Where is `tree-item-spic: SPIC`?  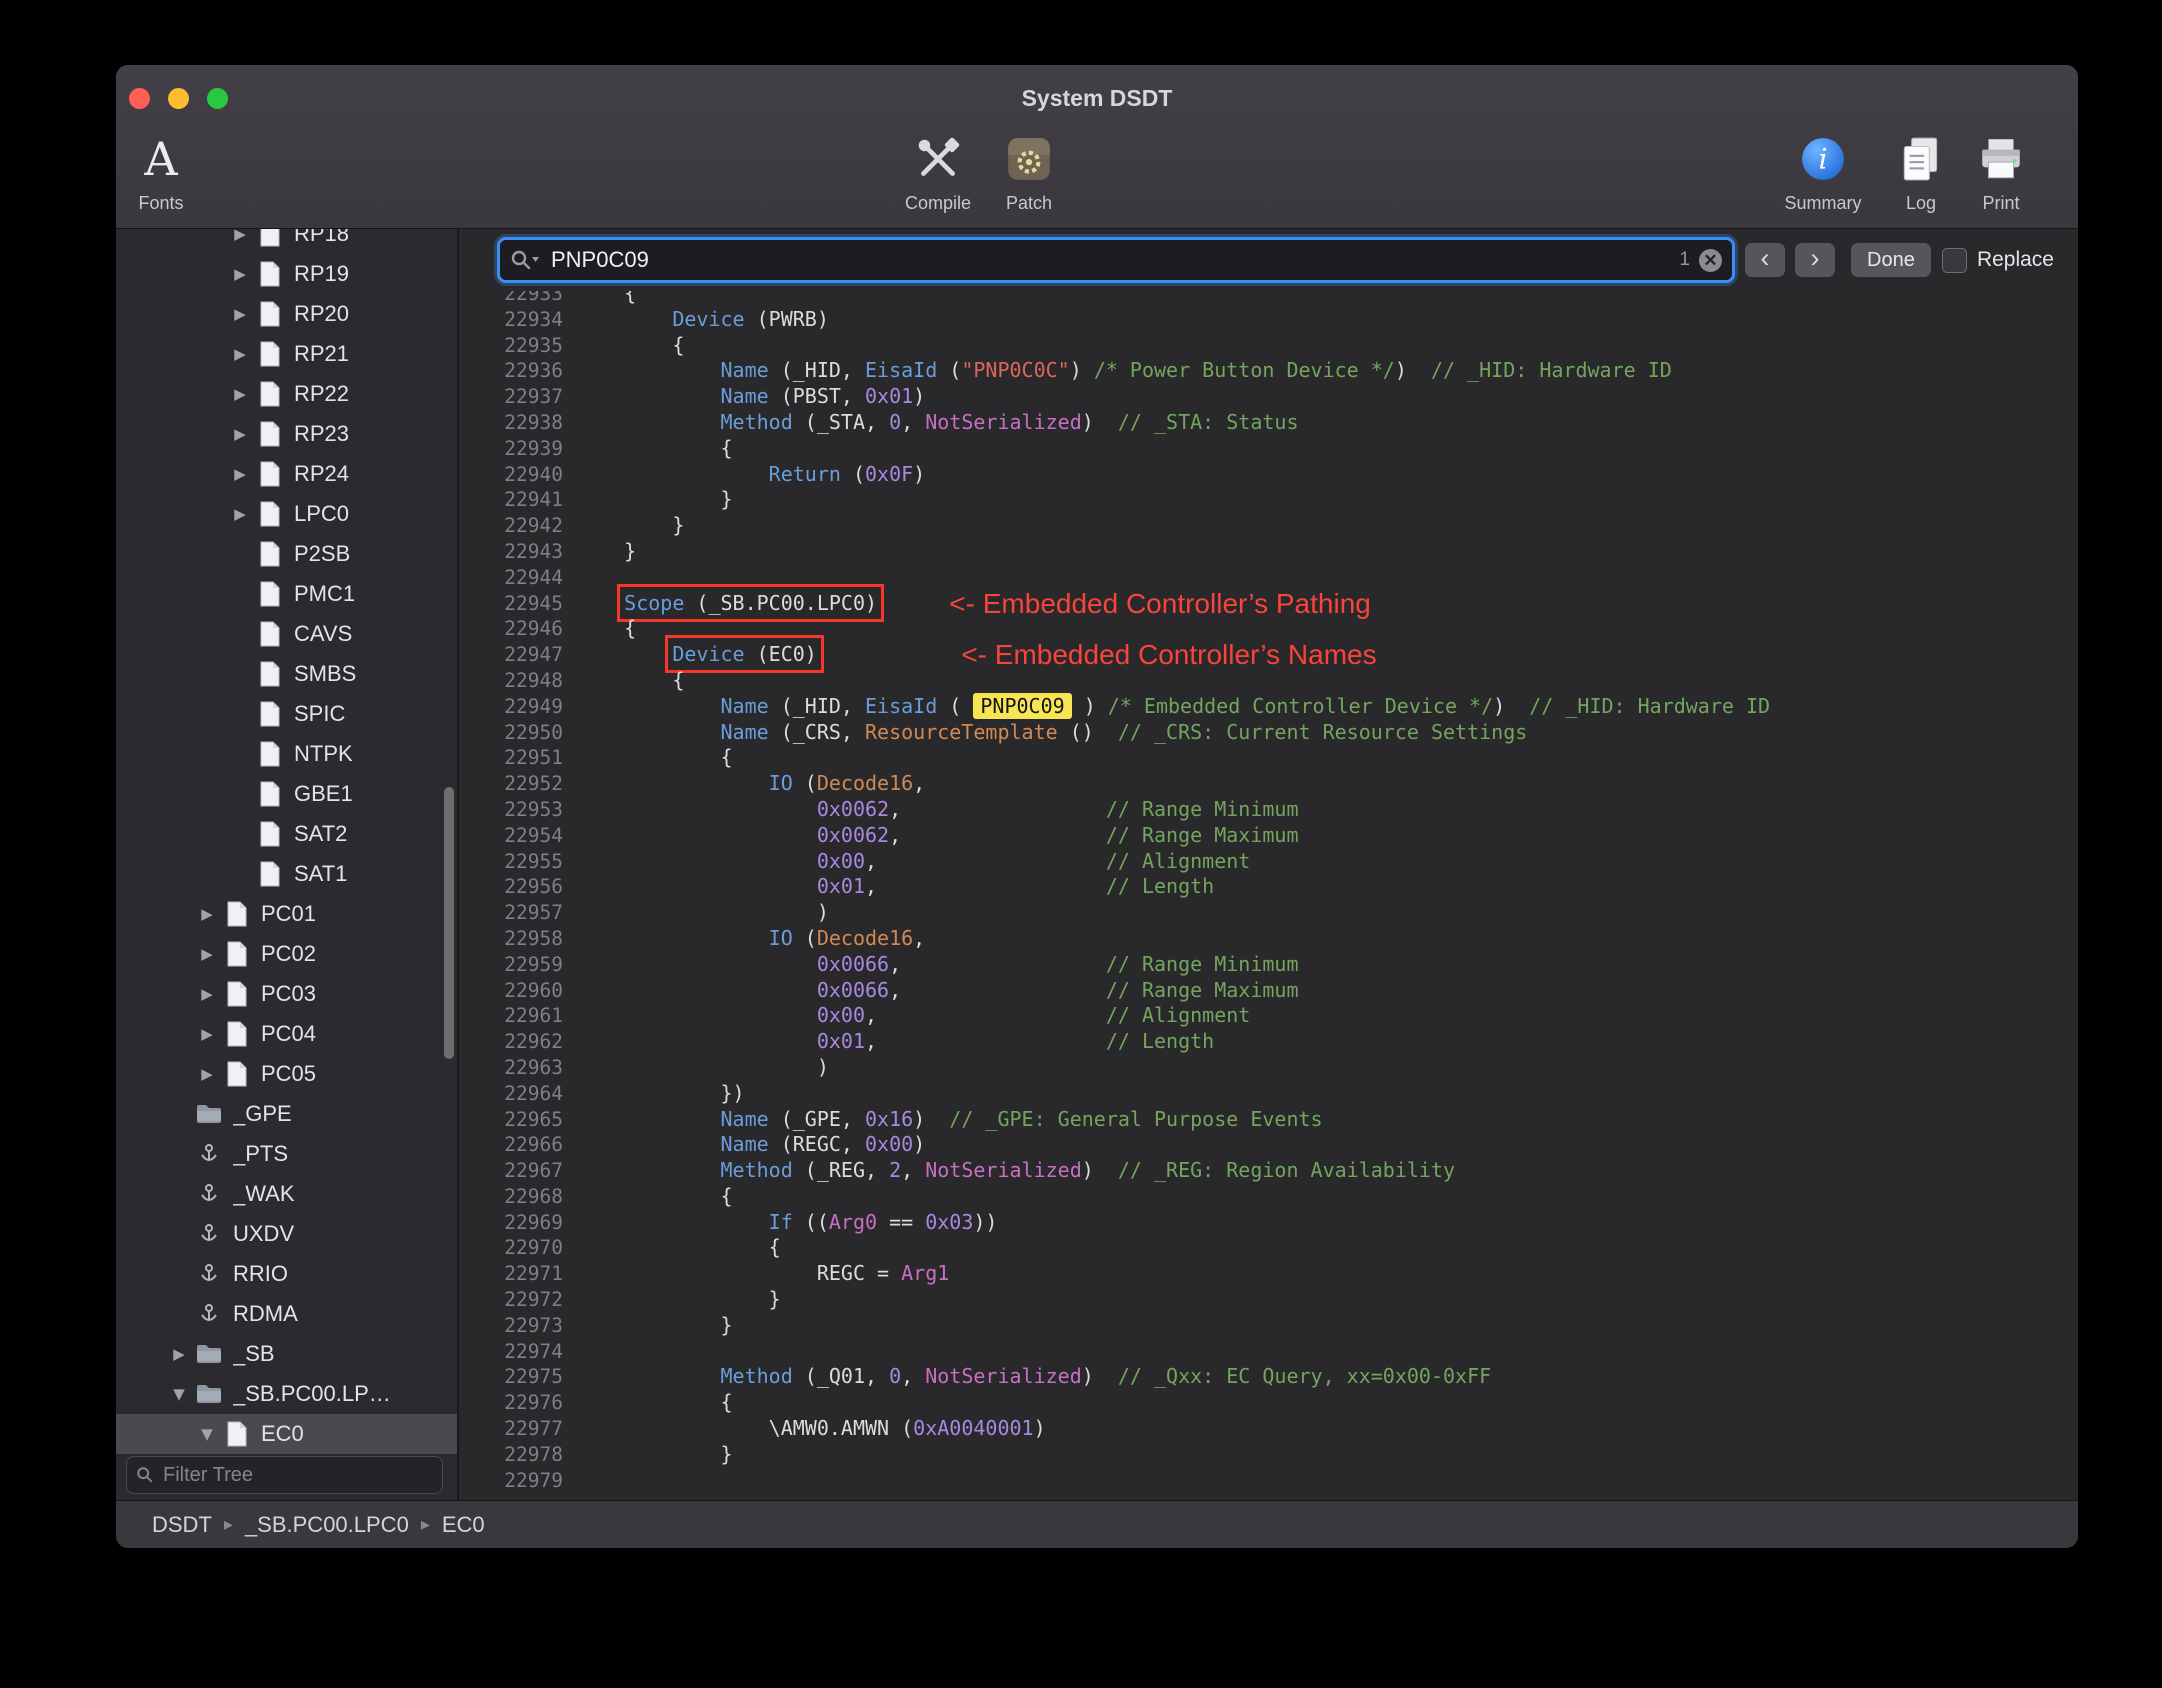 tree-item-spic: SPIC is located at coordinates (286, 714).